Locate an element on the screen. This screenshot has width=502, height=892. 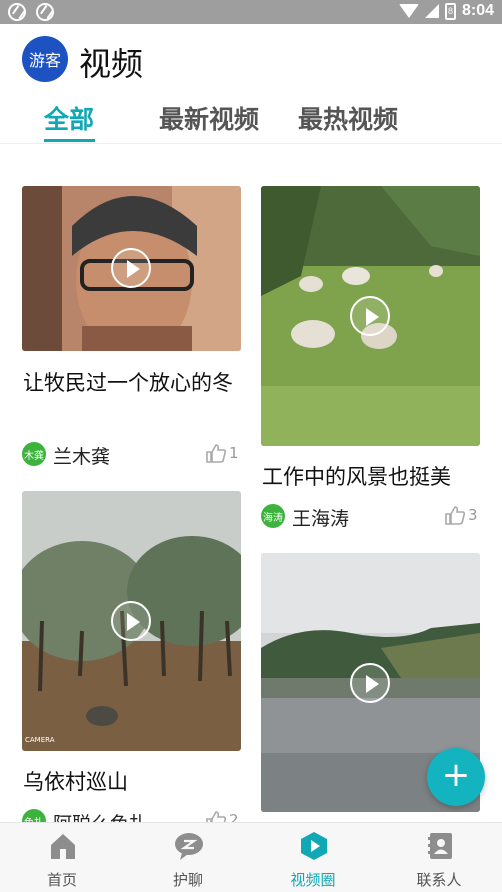
like-count: 1 is located at coordinates (222, 453).